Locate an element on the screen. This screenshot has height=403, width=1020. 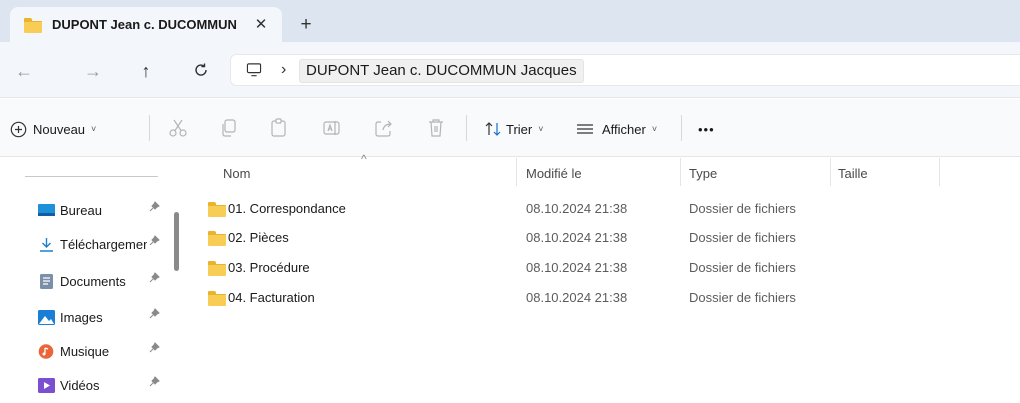
sidebar-item-documents: Documents is located at coordinates (103, 281).